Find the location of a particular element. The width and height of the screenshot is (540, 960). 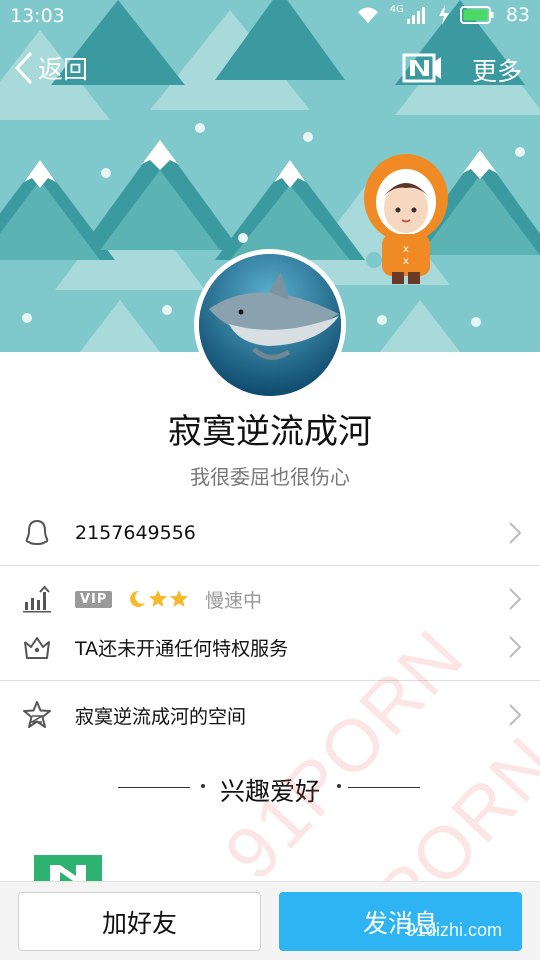

title-rule-right is located at coordinates (384, 787).